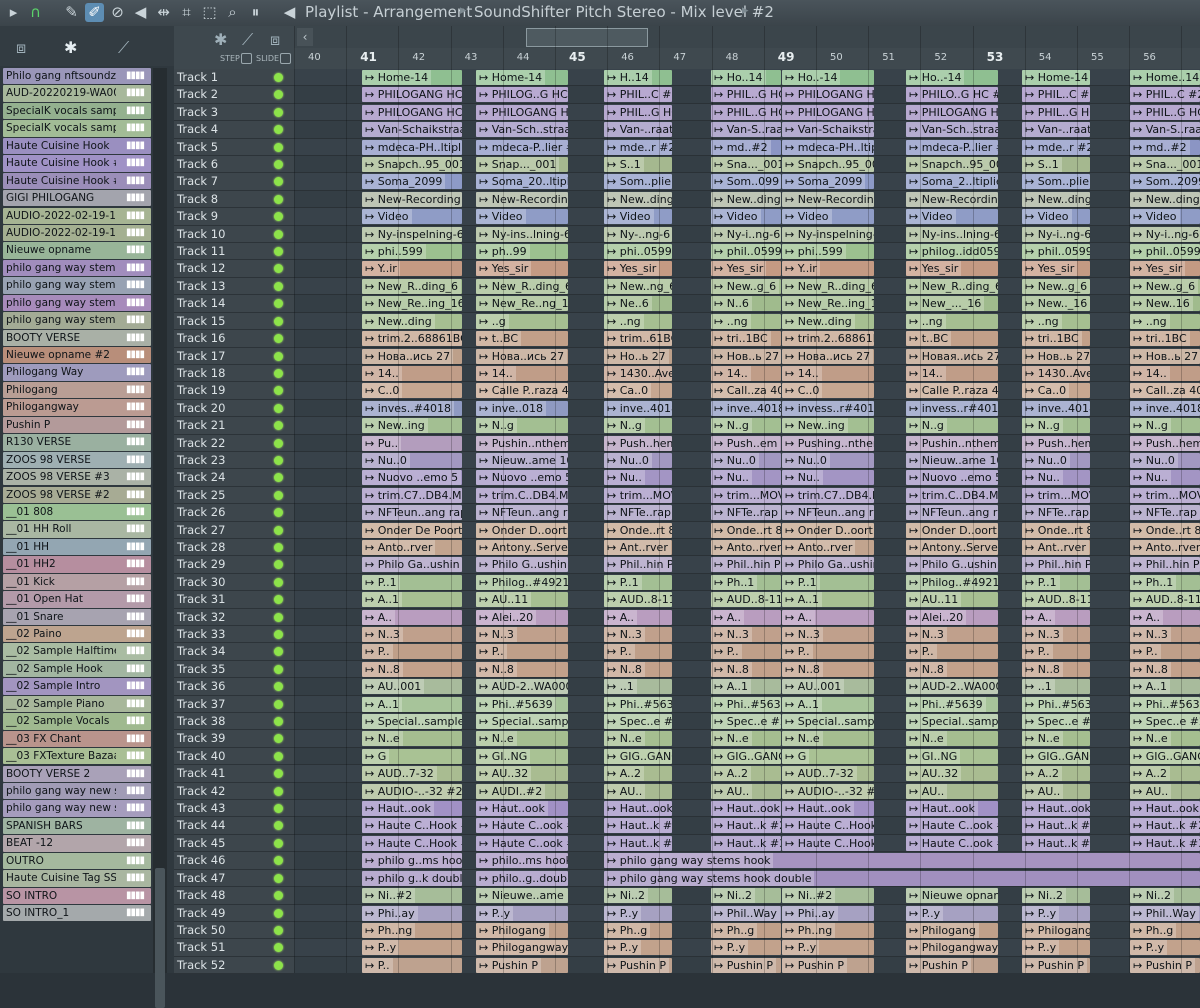  What do you see at coordinates (746, 182) in the screenshot?
I see `audio-clip-block: ↦ Som..099` at bounding box center [746, 182].